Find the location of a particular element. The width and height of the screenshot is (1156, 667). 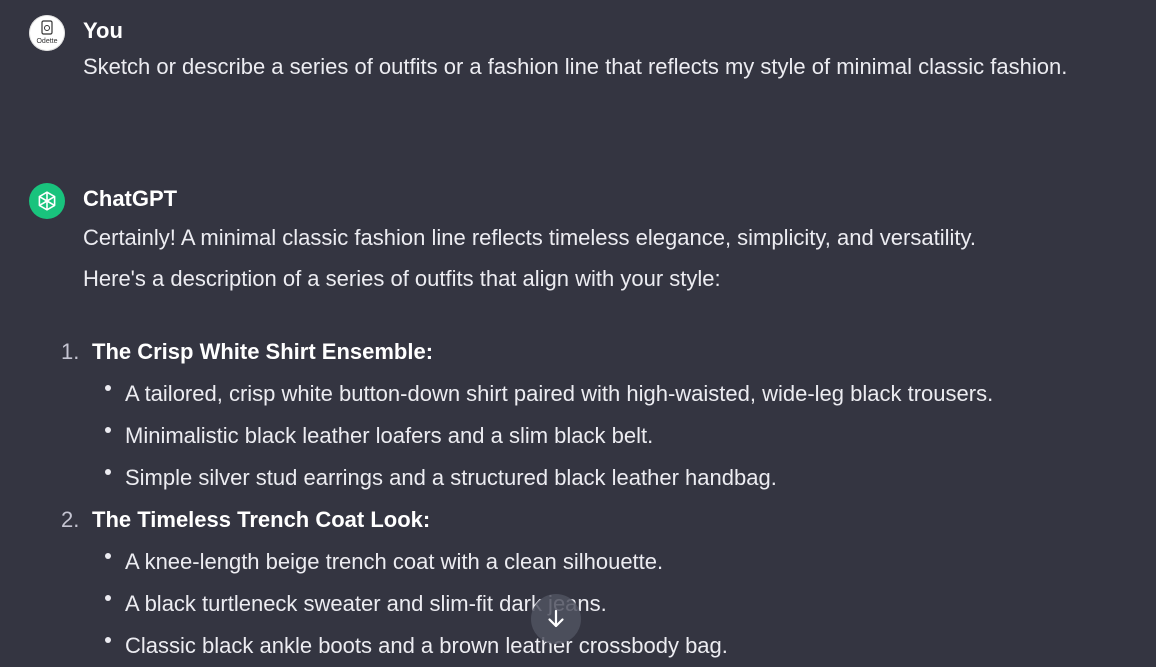

user-avatar-logo-icon: Odette is located at coordinates (47, 33).